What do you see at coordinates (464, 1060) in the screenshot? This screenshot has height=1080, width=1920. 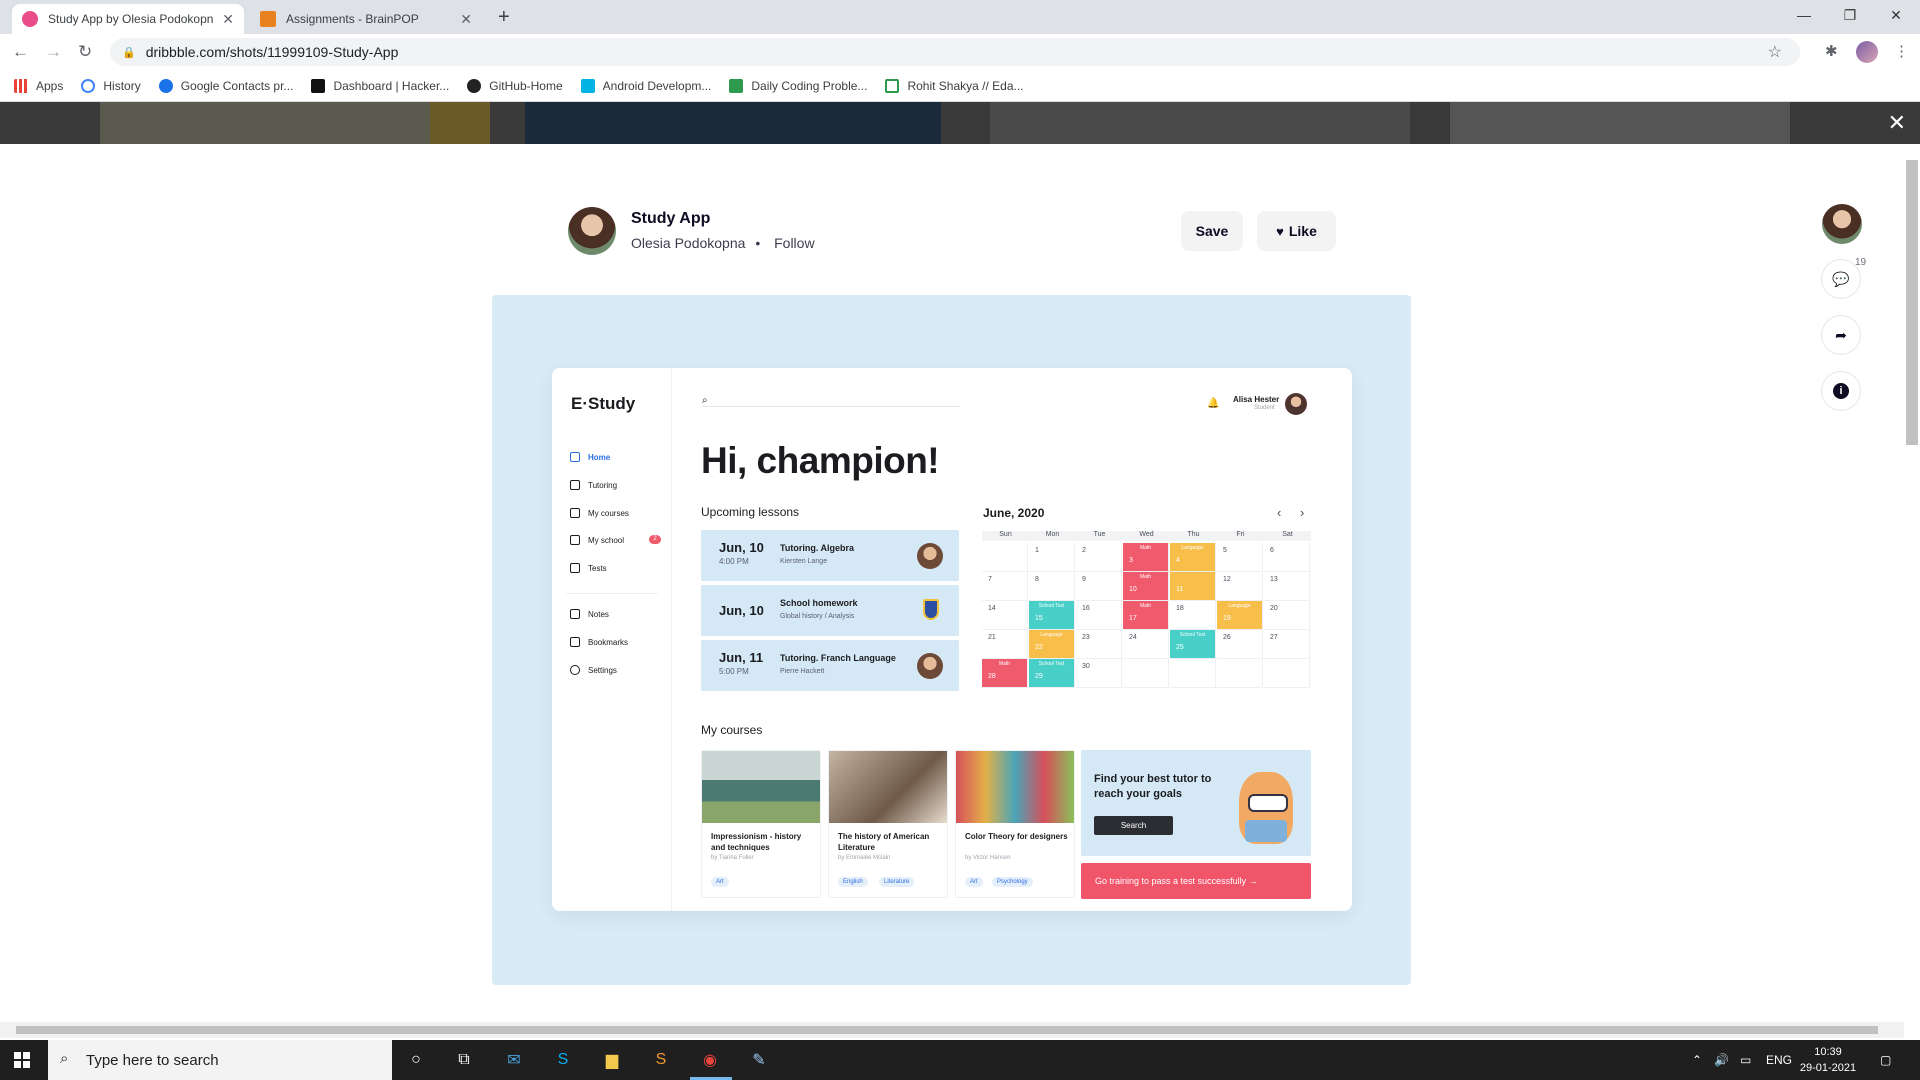 I see `task-view-icon: ⧉` at bounding box center [464, 1060].